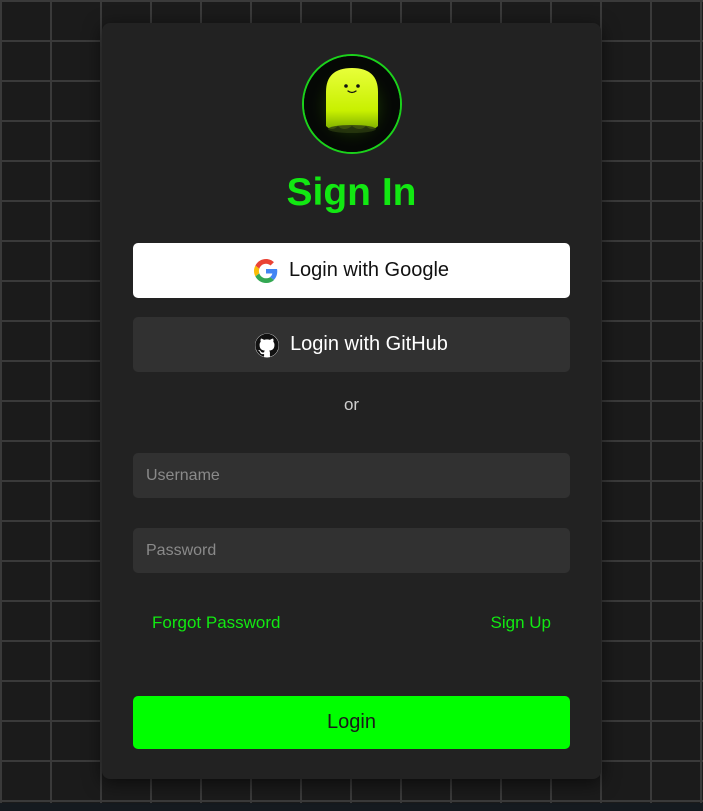  I want to click on password-input, so click(351, 550).